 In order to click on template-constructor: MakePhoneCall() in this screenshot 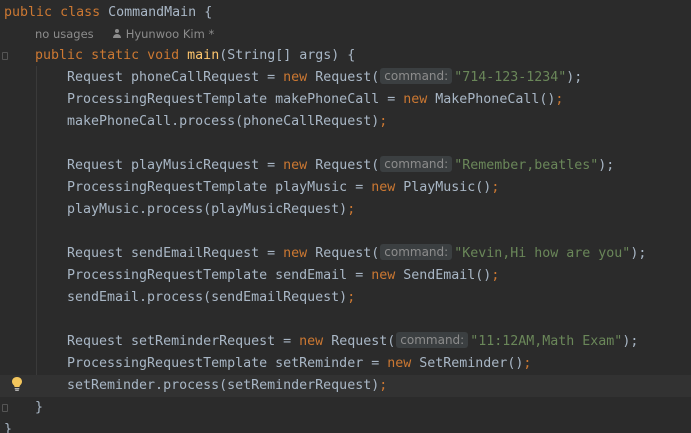, I will do `click(491, 99)`.